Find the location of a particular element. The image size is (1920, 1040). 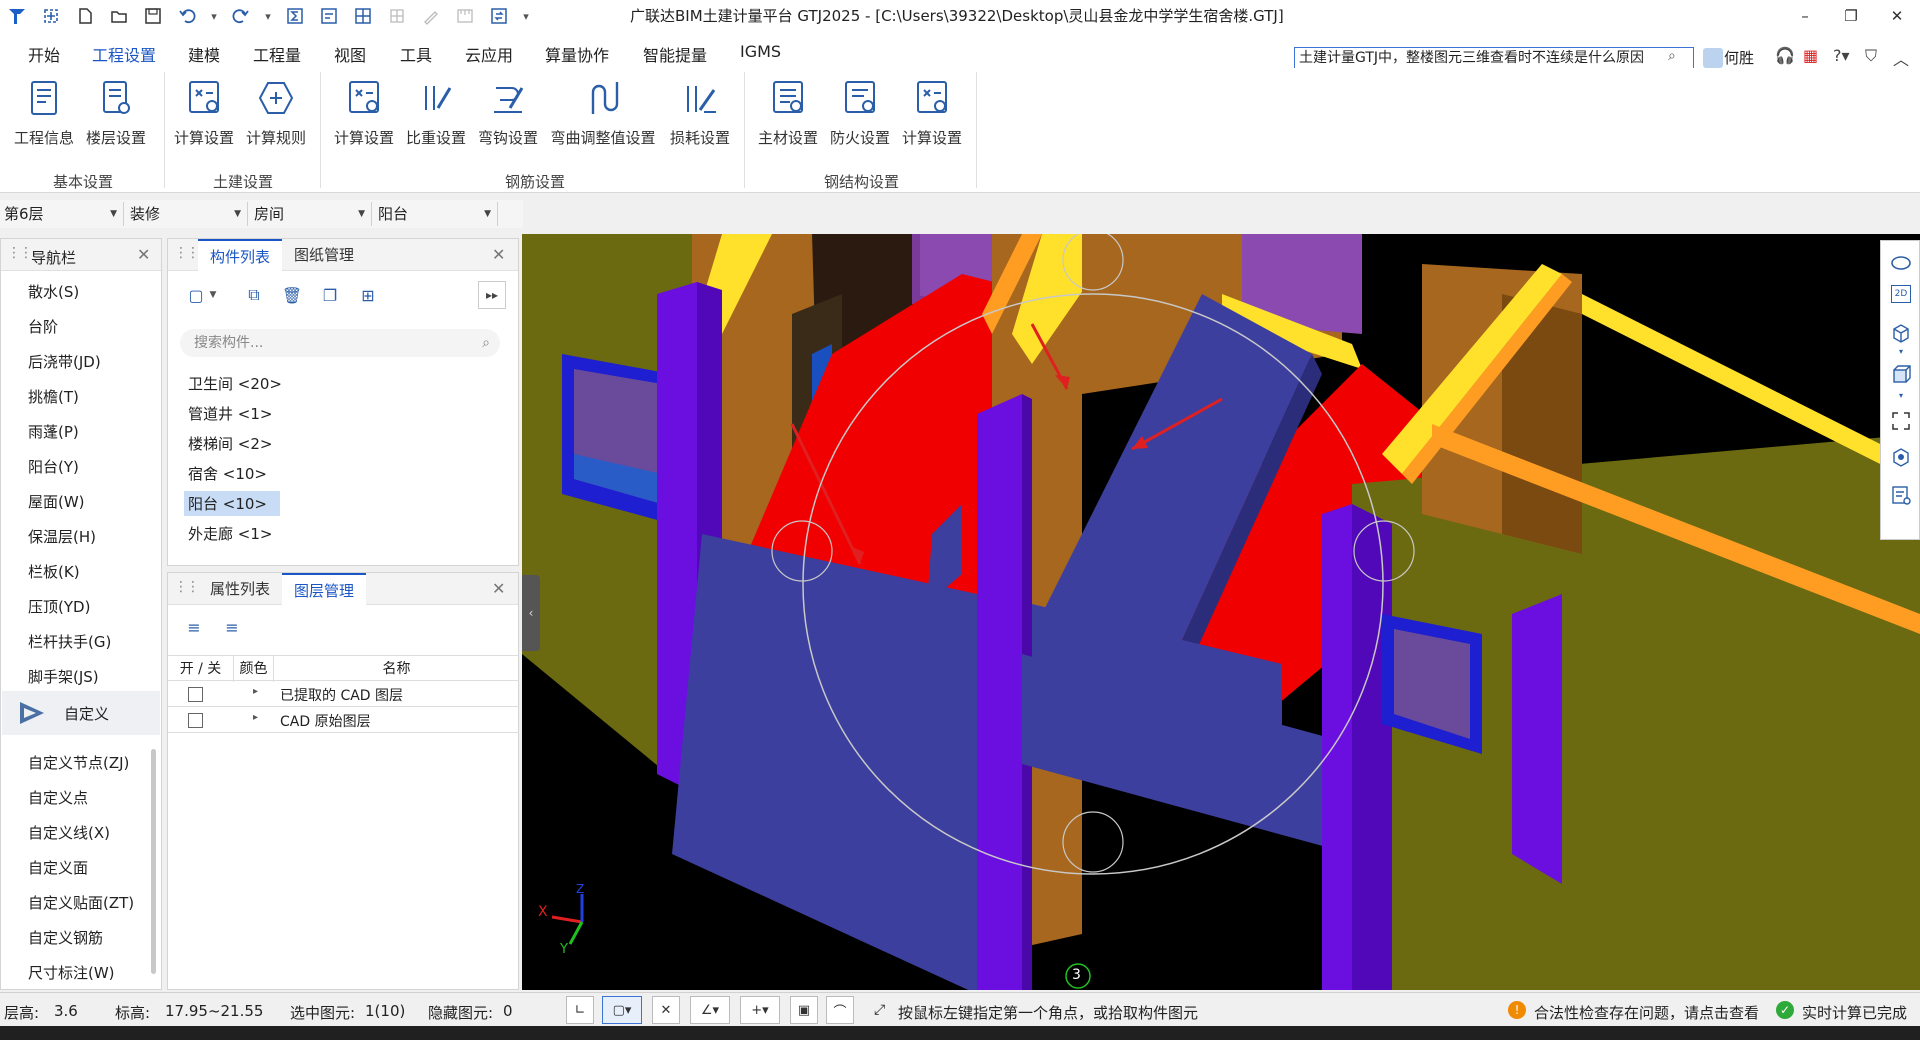

nav-item: 栏板(K) is located at coordinates (54, 571).